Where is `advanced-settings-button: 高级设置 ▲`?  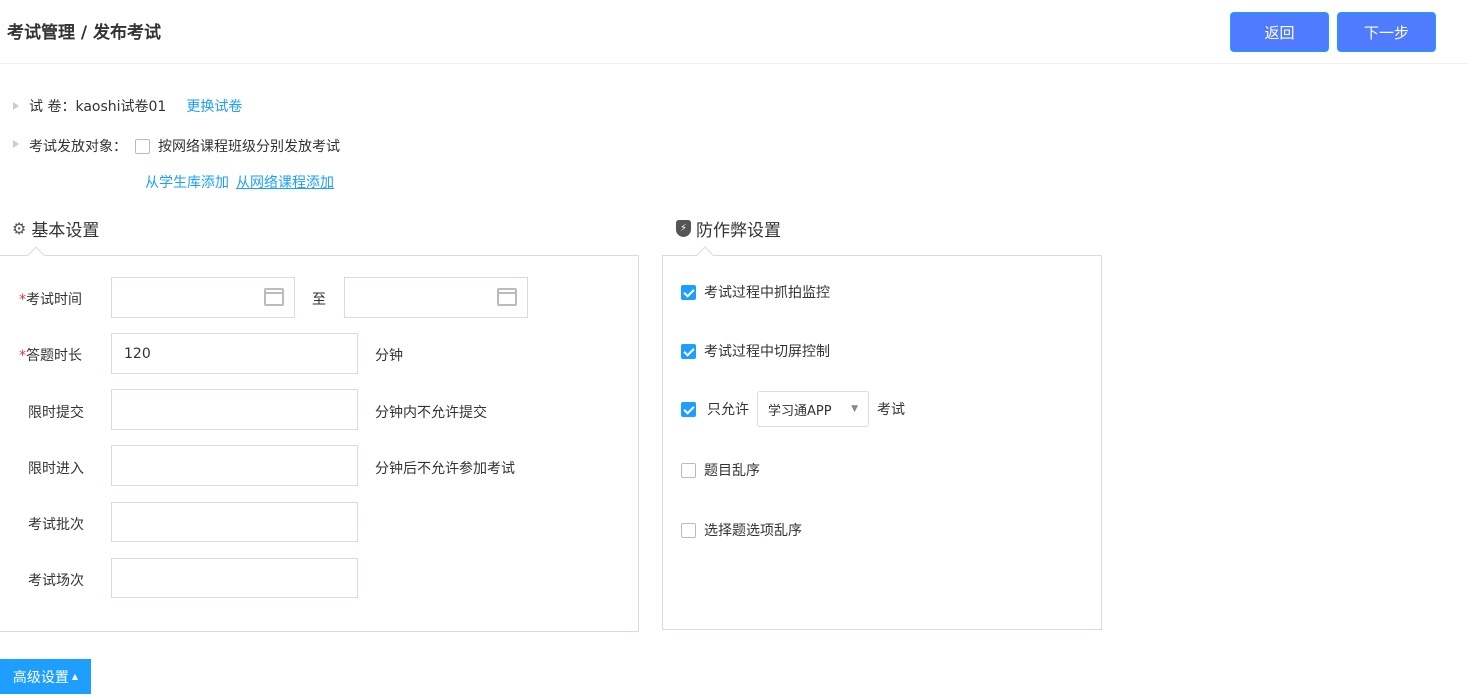 advanced-settings-button: 高级设置 ▲ is located at coordinates (45, 676).